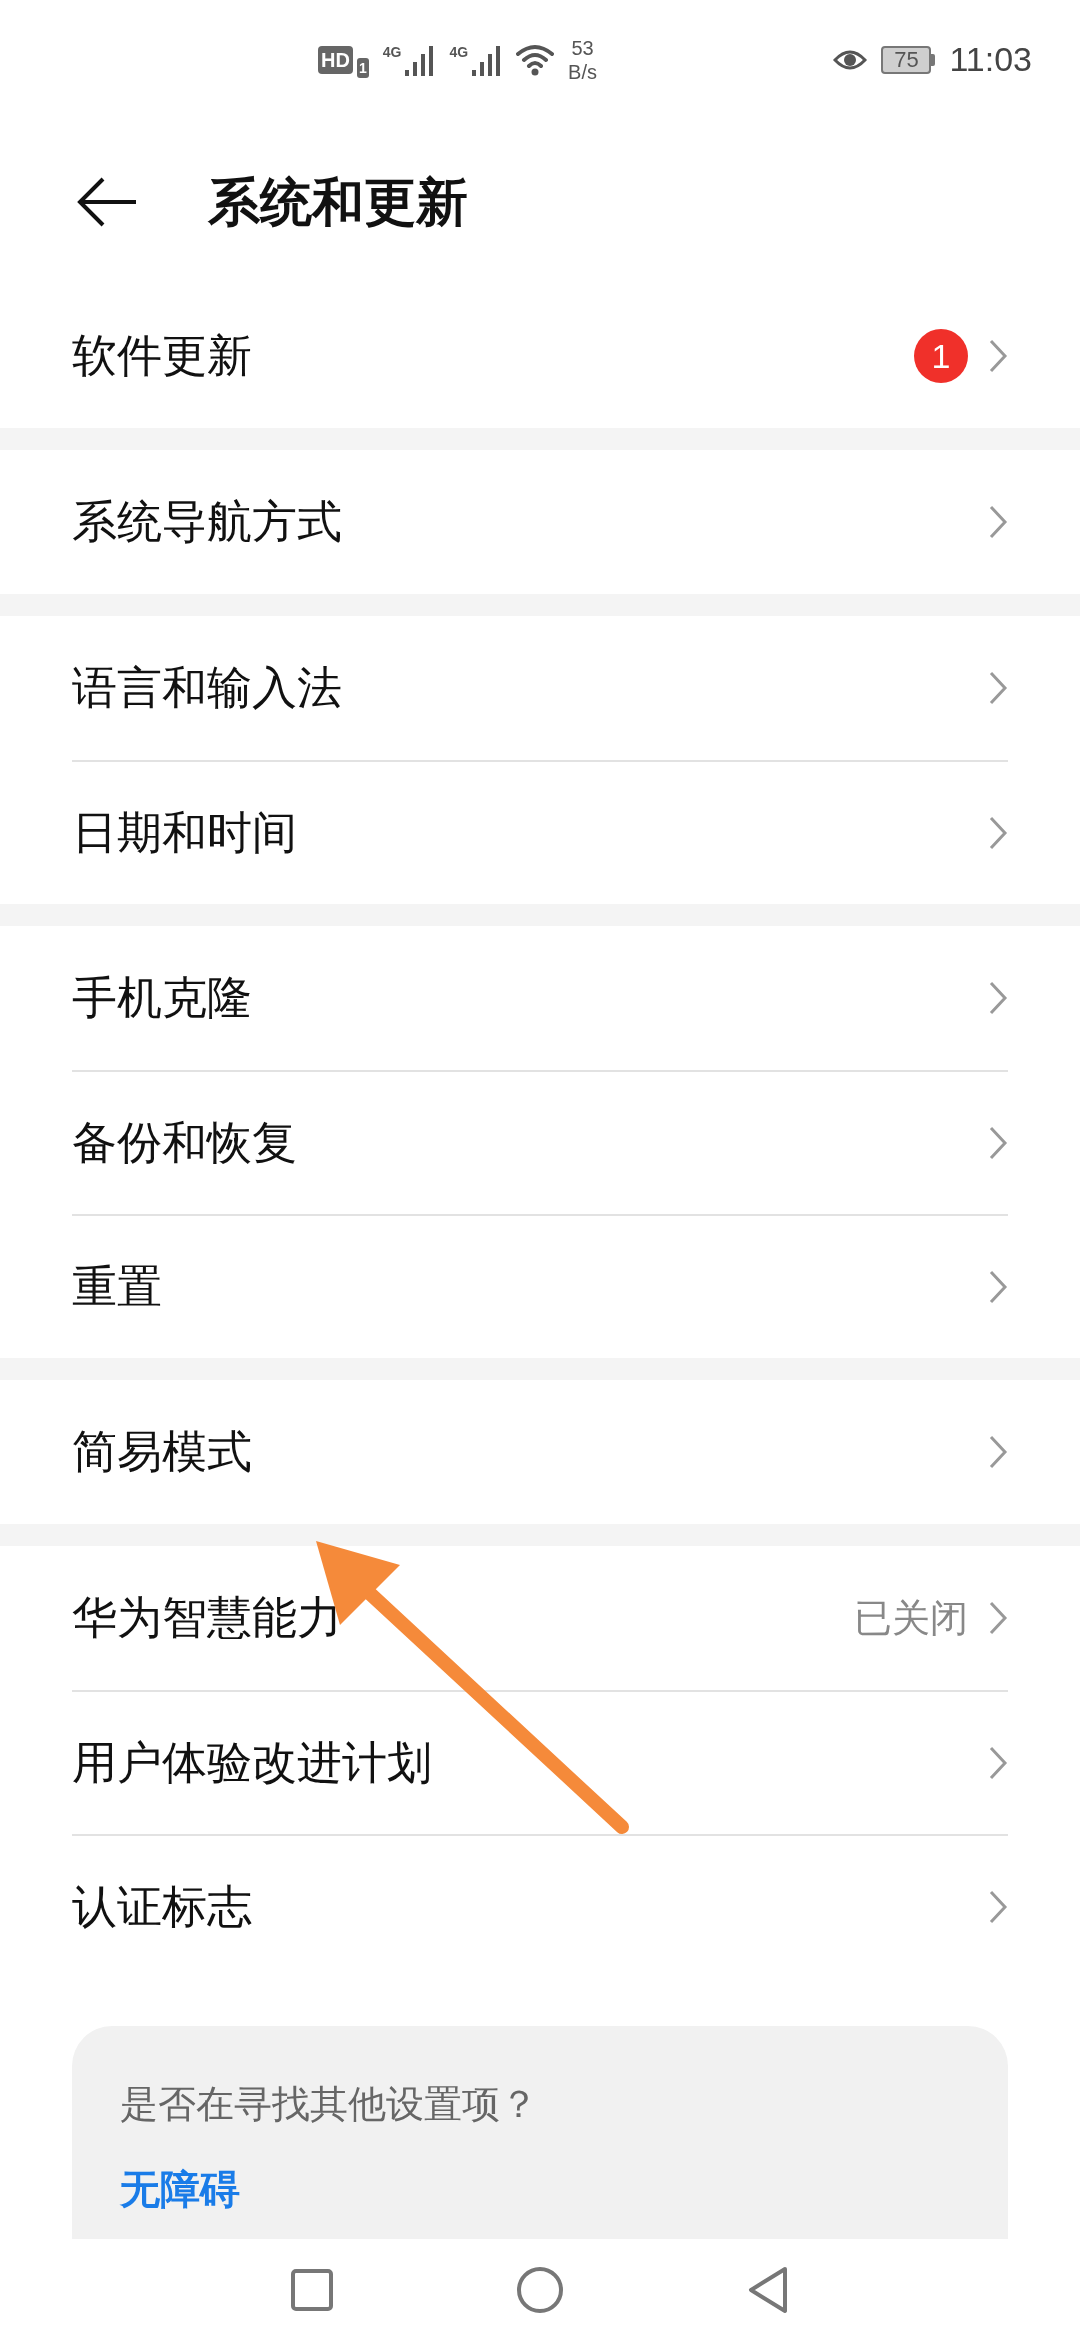 This screenshot has width=1080, height=2340. Describe the element at coordinates (162, 998) in the screenshot. I see `row-label: 手机克隆` at that location.